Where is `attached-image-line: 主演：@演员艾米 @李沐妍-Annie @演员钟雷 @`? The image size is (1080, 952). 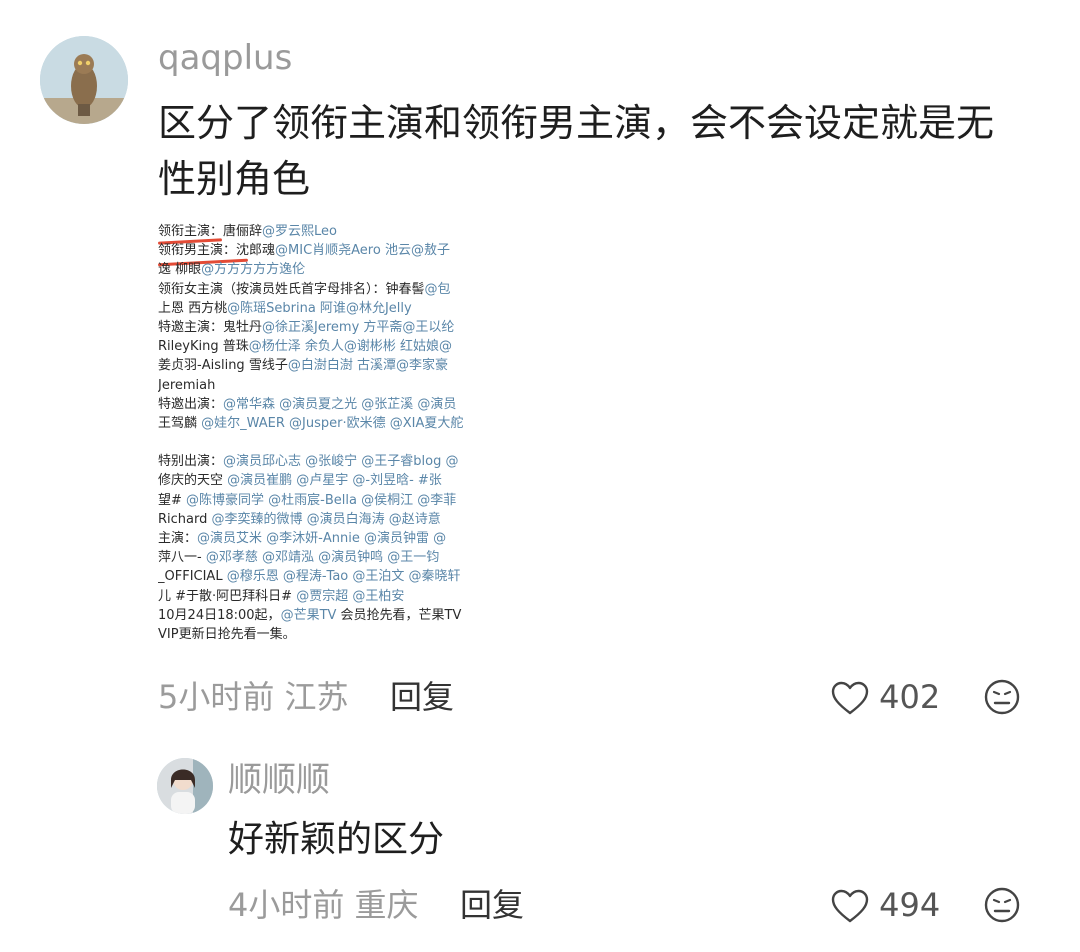 attached-image-line: 主演：@演员艾米 @李沐妍-Annie @演员钟雷 @ is located at coordinates (333, 538).